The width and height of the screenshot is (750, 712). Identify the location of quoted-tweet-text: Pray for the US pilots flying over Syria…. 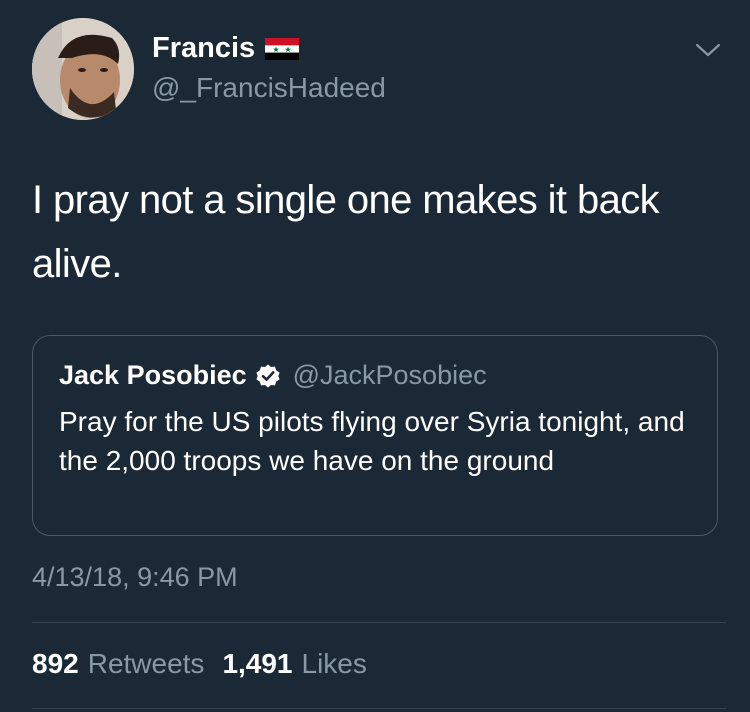
(372, 441).